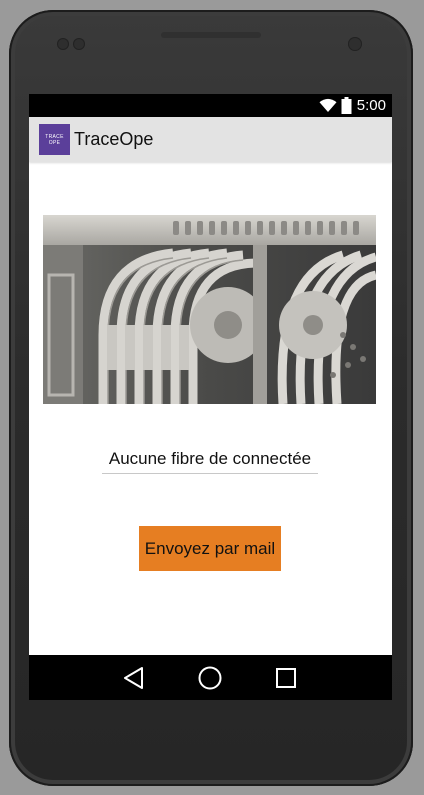 This screenshot has width=424, height=795. Describe the element at coordinates (210, 105) in the screenshot. I see `status-bar: 5:00` at that location.